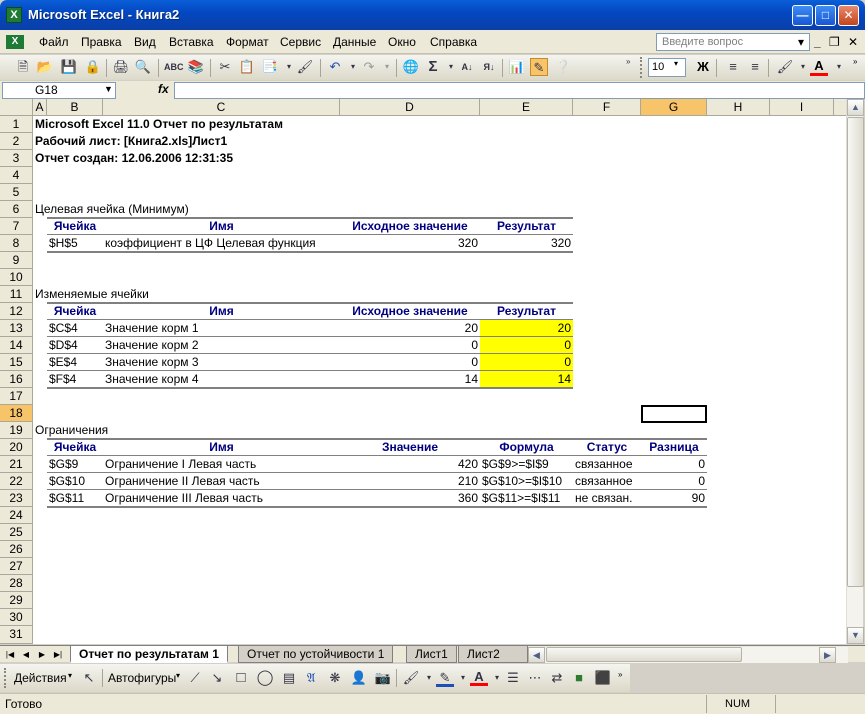 The height and width of the screenshot is (714, 865). I want to click on report-created: Отчет создан: 12.06.2006 12:31:35, so click(134, 158).